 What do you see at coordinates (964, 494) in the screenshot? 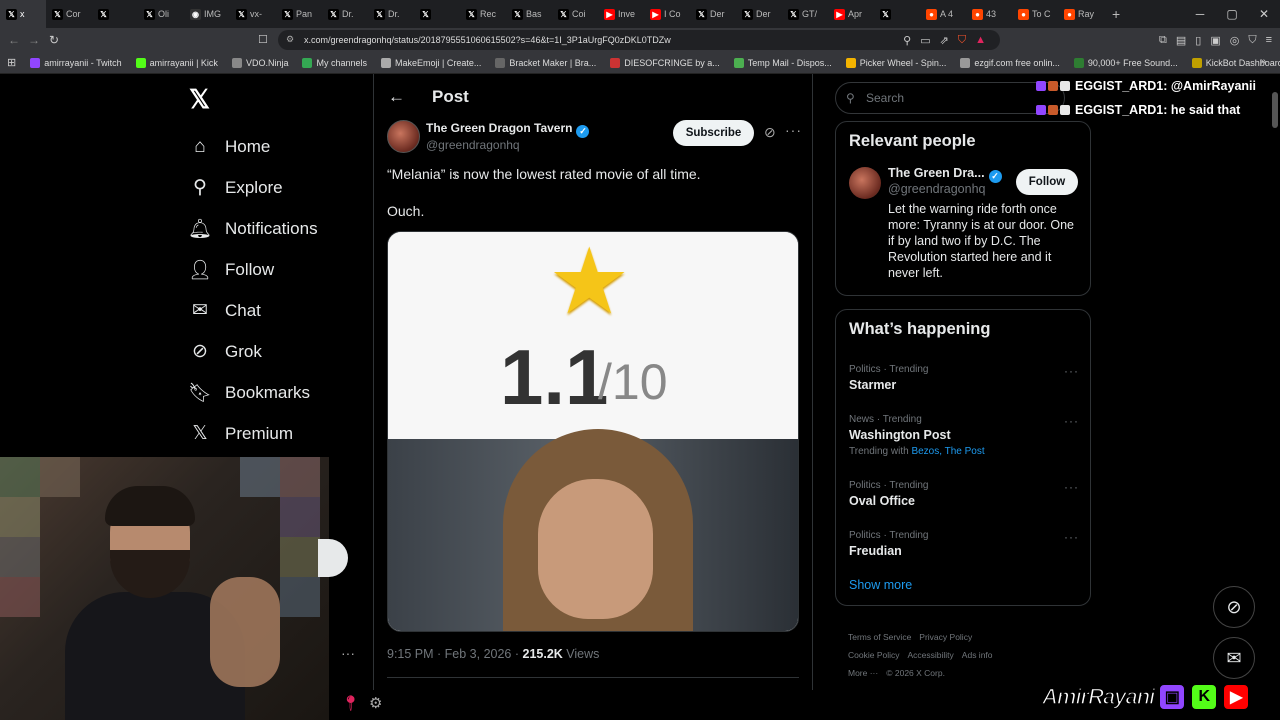
I see `trend-item: Politics · Trending Oval Office ···` at bounding box center [964, 494].